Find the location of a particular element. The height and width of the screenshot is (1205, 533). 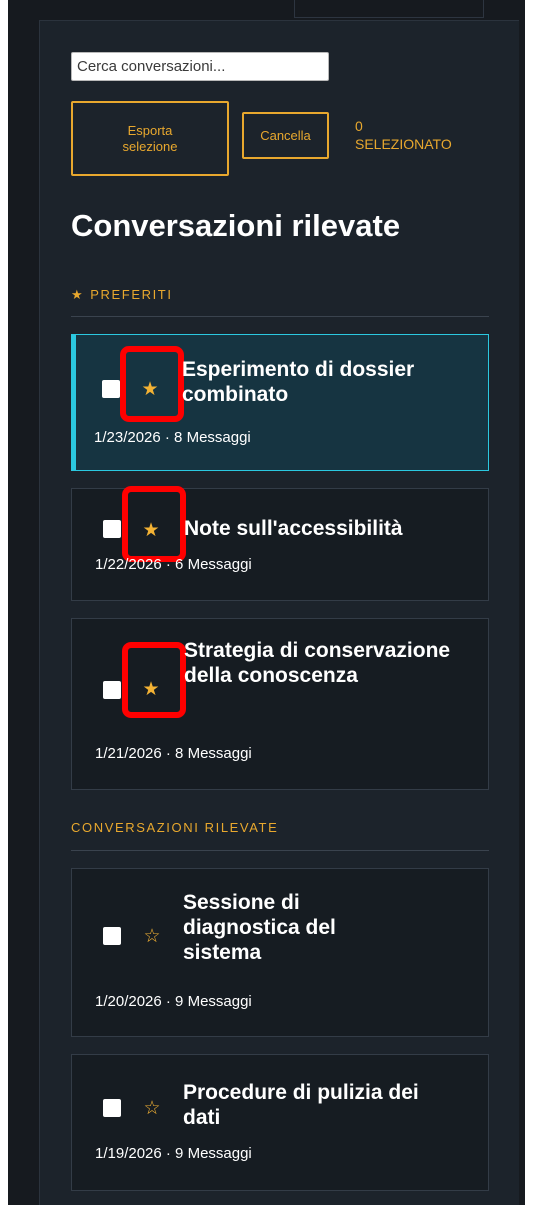

conversation-meta: 1/19/2026 · 9 Messaggi is located at coordinates (173, 1153).